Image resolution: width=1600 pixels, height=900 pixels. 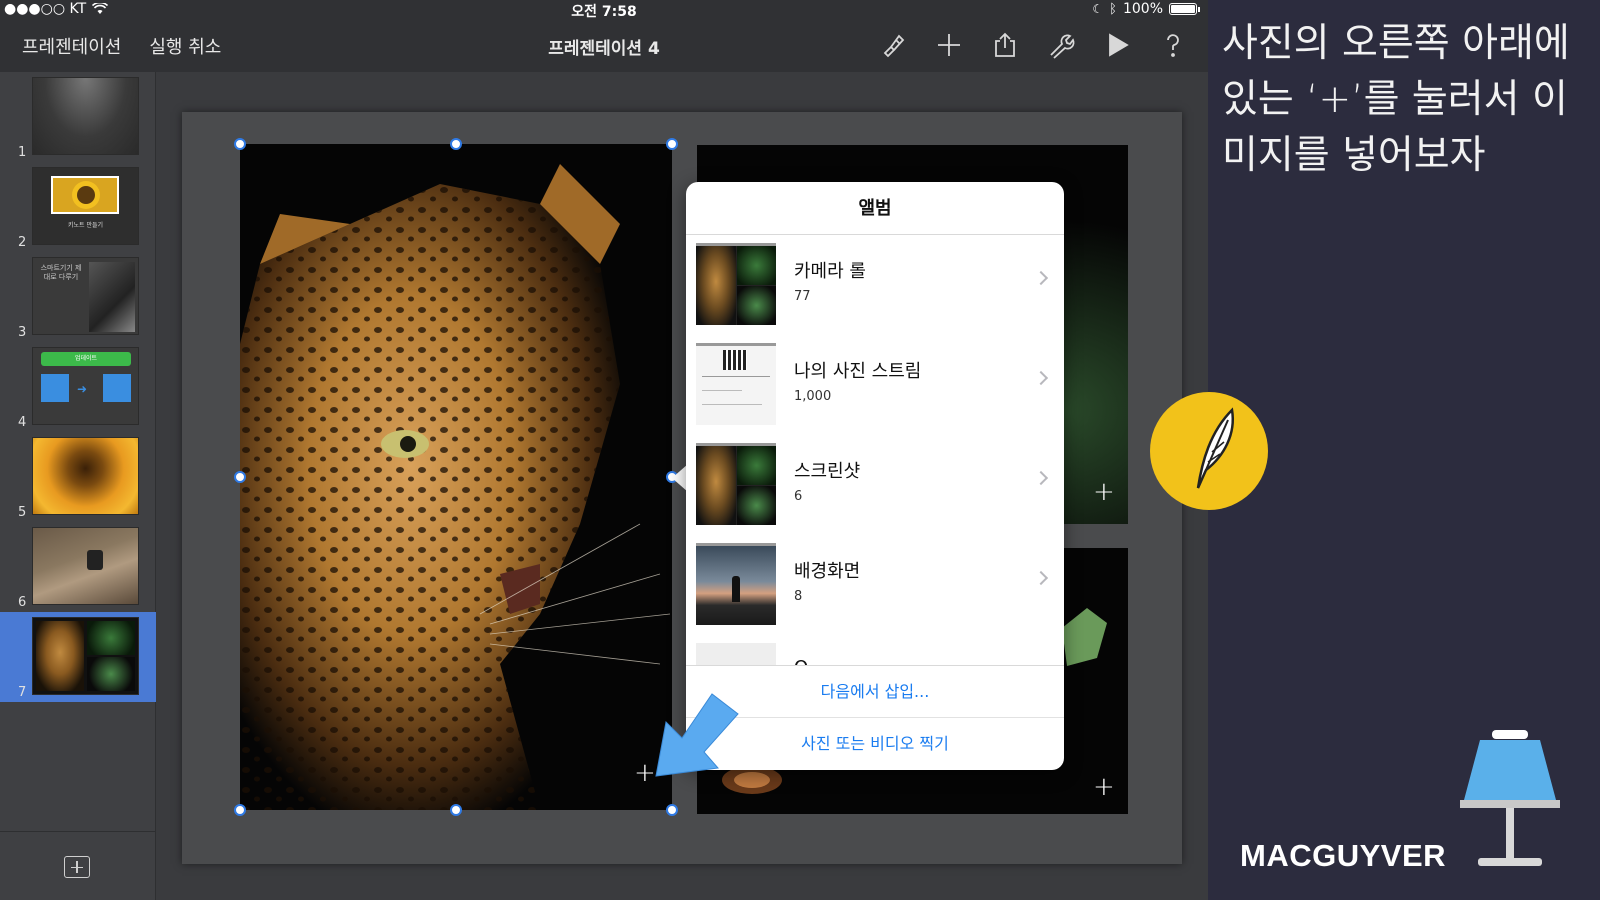 What do you see at coordinates (78, 657) in the screenshot?
I see `slide-thumbnail-7: 7` at bounding box center [78, 657].